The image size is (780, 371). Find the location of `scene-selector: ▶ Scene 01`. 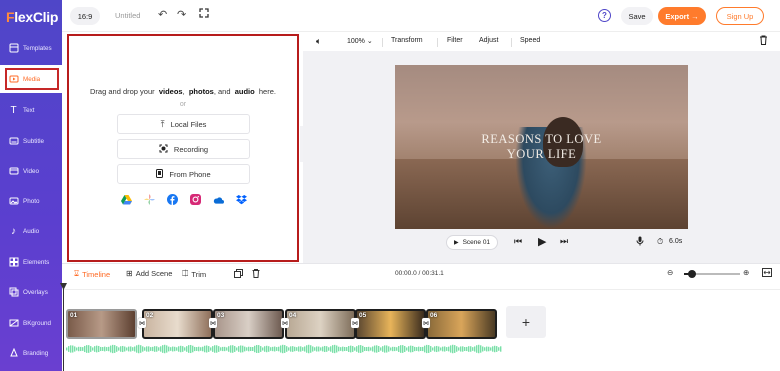

scene-selector: ▶ Scene 01 is located at coordinates (472, 242).